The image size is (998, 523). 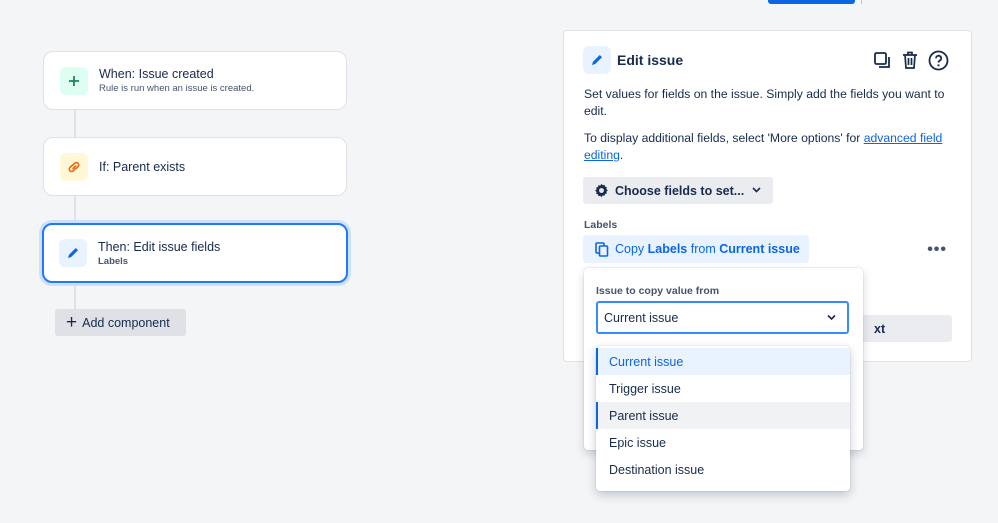 I want to click on action-title: Then: Edit issue fields, so click(x=159, y=246).